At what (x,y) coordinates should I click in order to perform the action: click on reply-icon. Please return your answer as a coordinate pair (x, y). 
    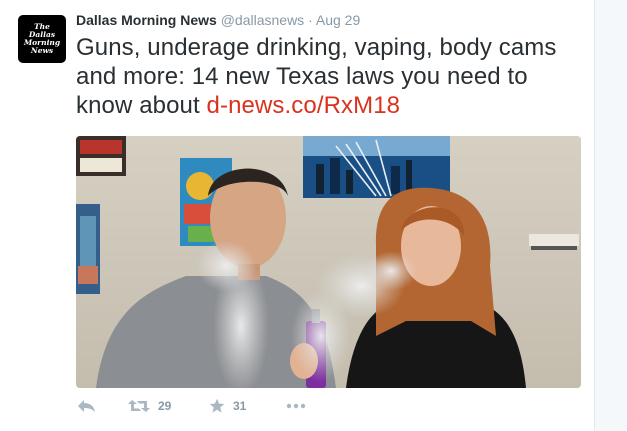
    Looking at the image, I should click on (86, 406).